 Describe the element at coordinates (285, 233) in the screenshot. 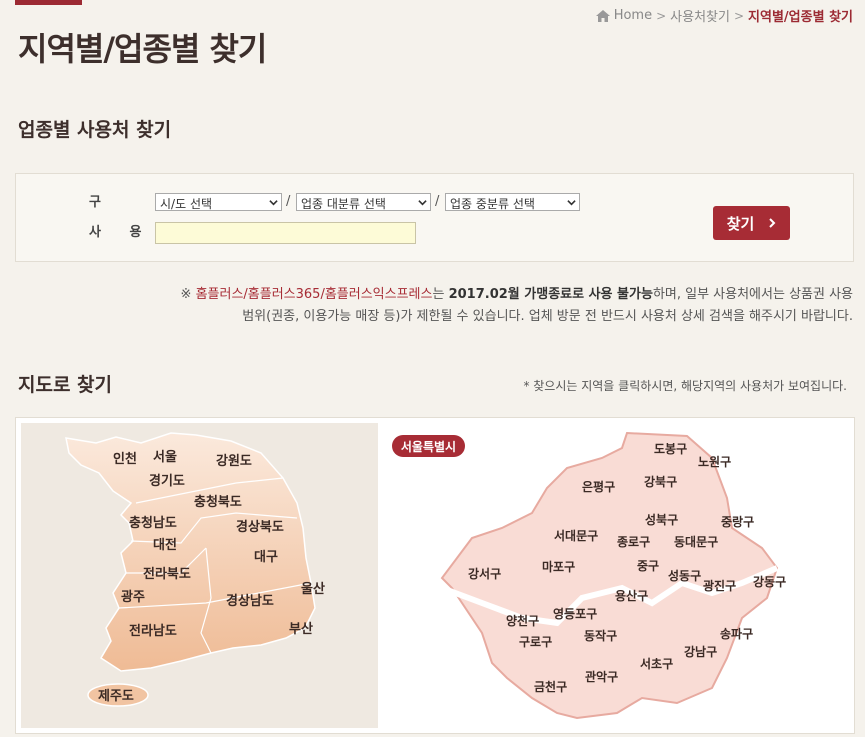

I see `place-input` at that location.